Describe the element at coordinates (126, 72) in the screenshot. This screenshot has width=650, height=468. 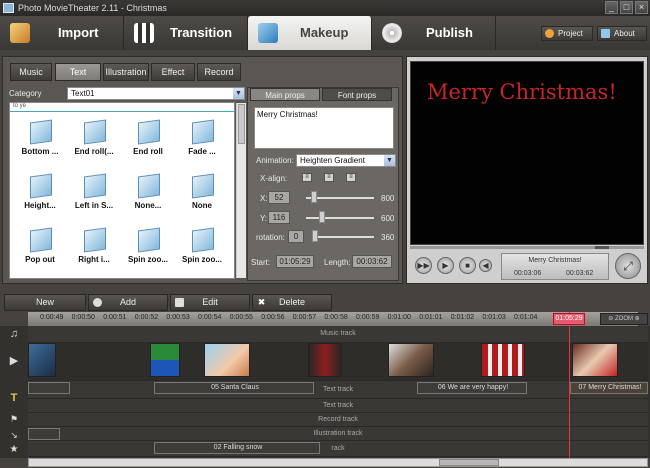
I see `subtab-illustration: Illustration` at that location.